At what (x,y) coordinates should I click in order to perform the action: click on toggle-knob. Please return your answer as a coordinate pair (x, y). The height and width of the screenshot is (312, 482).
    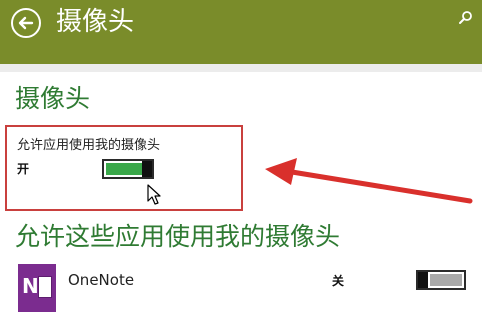
    Looking at the image, I should click on (423, 280).